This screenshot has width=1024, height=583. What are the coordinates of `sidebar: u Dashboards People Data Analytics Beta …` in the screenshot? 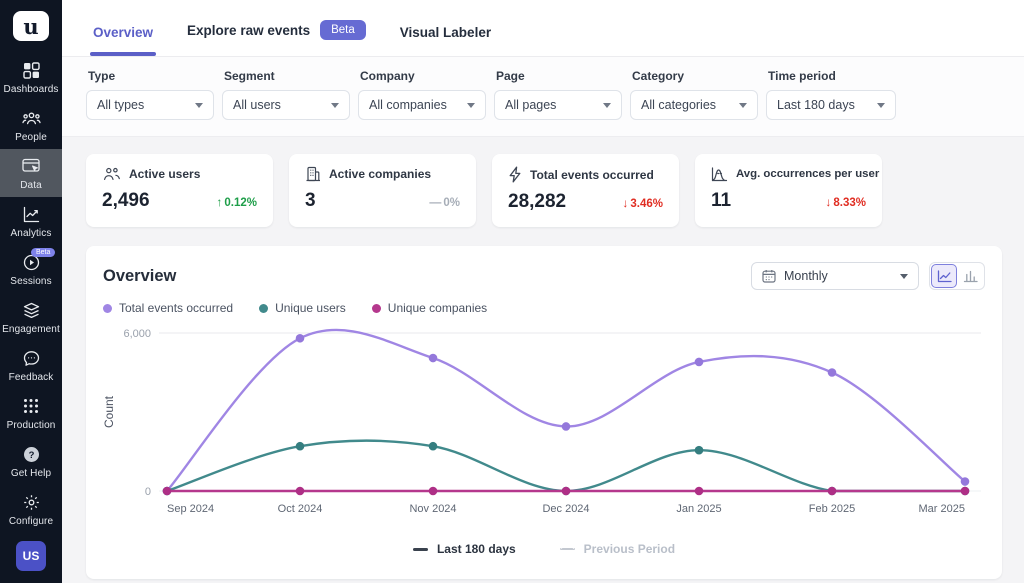 It's located at (31, 291).